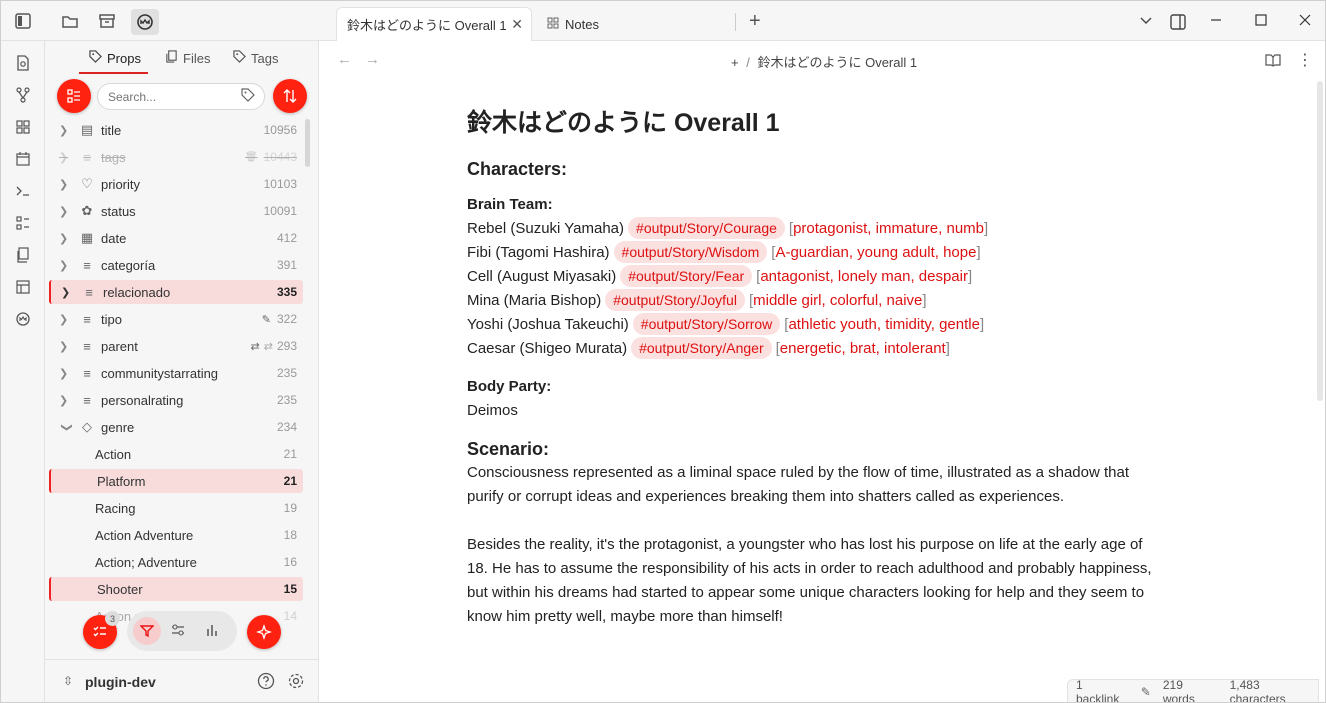 The height and width of the screenshot is (703, 1326). What do you see at coordinates (248, 96) in the screenshot?
I see `tag-filter-icon` at bounding box center [248, 96].